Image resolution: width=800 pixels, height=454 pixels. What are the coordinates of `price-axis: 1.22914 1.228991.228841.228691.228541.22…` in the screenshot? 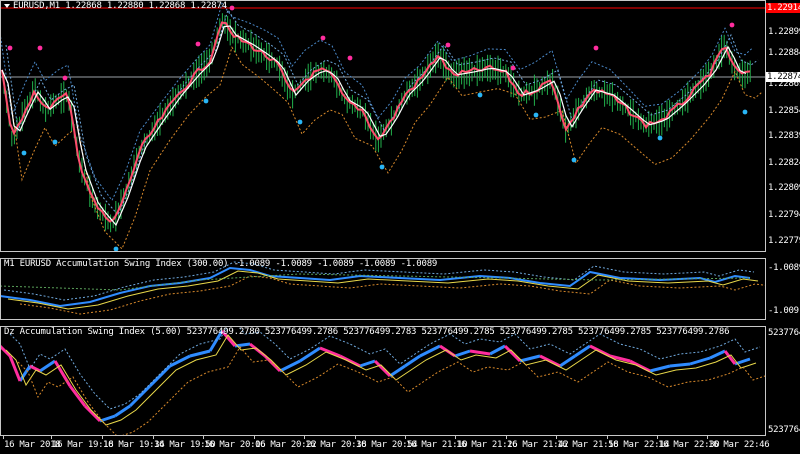 It's located at (783, 126).